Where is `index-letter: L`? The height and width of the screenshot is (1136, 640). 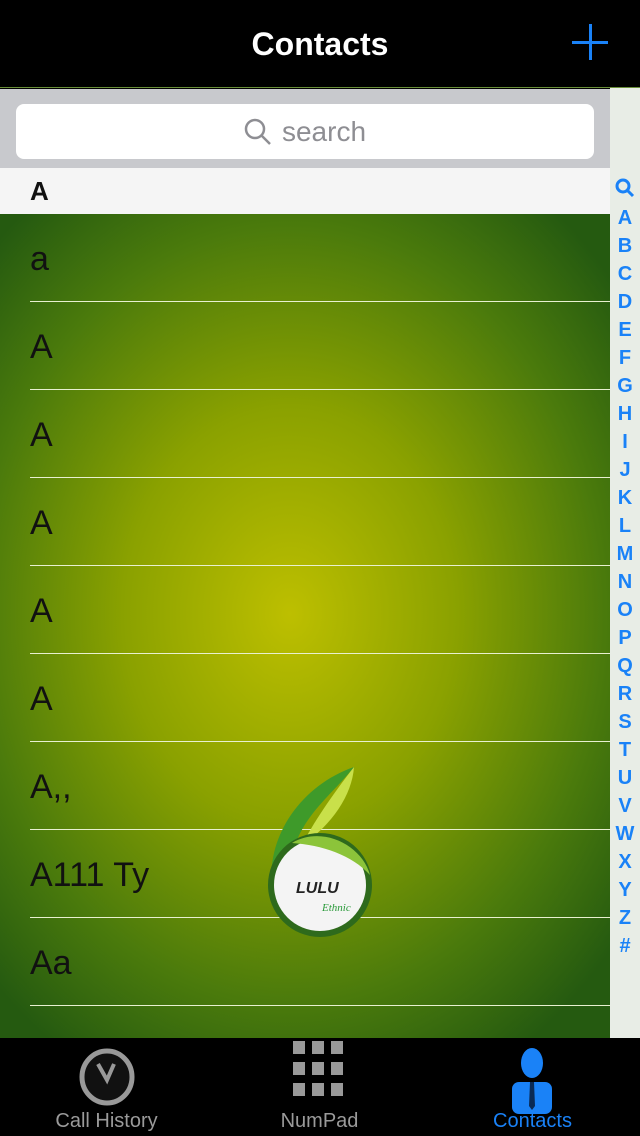 index-letter: L is located at coordinates (625, 526).